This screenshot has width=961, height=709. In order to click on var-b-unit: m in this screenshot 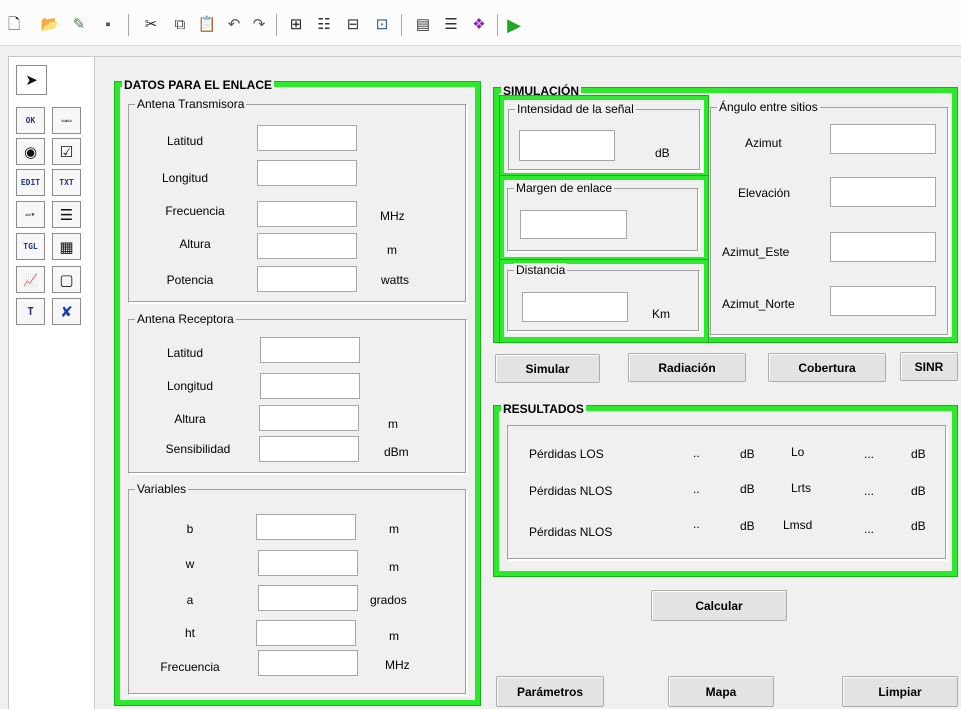, I will do `click(394, 529)`.